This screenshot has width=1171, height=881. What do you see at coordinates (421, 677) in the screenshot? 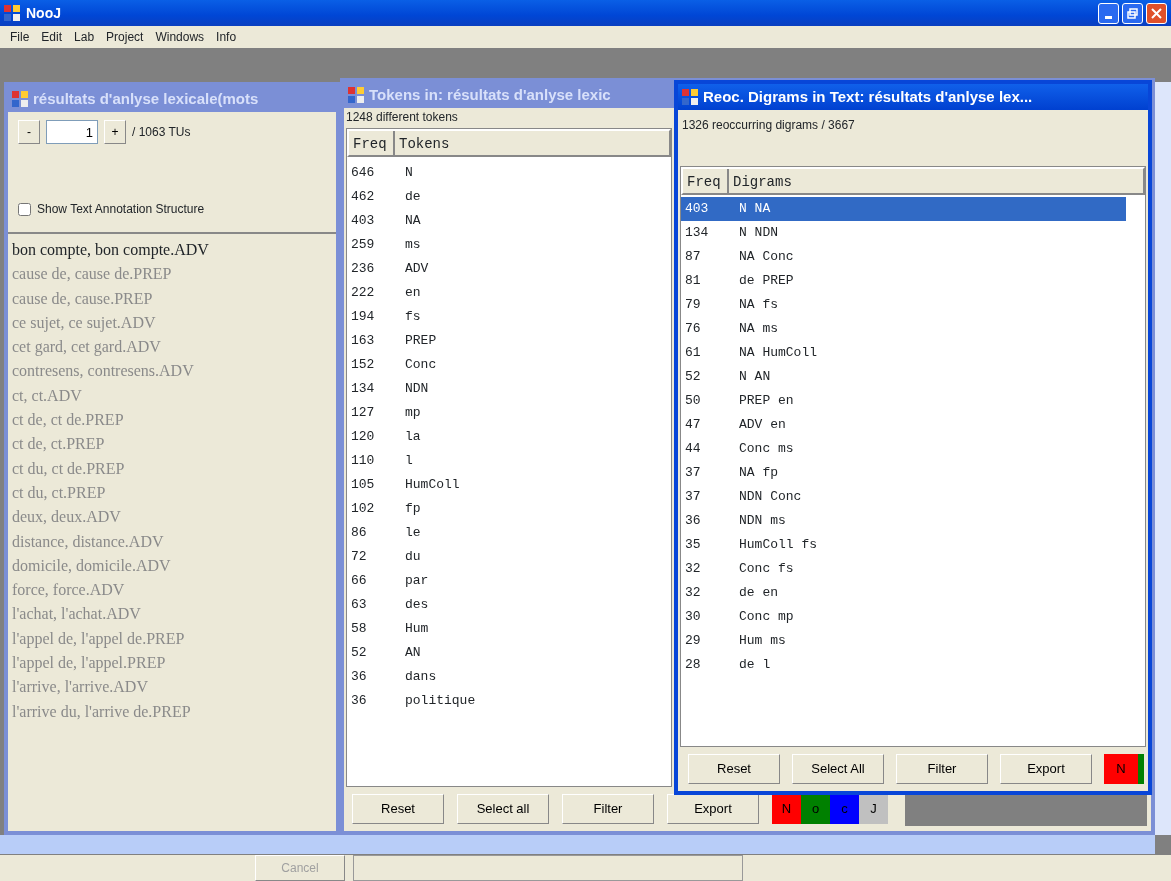
I see `item-text: dans` at bounding box center [421, 677].